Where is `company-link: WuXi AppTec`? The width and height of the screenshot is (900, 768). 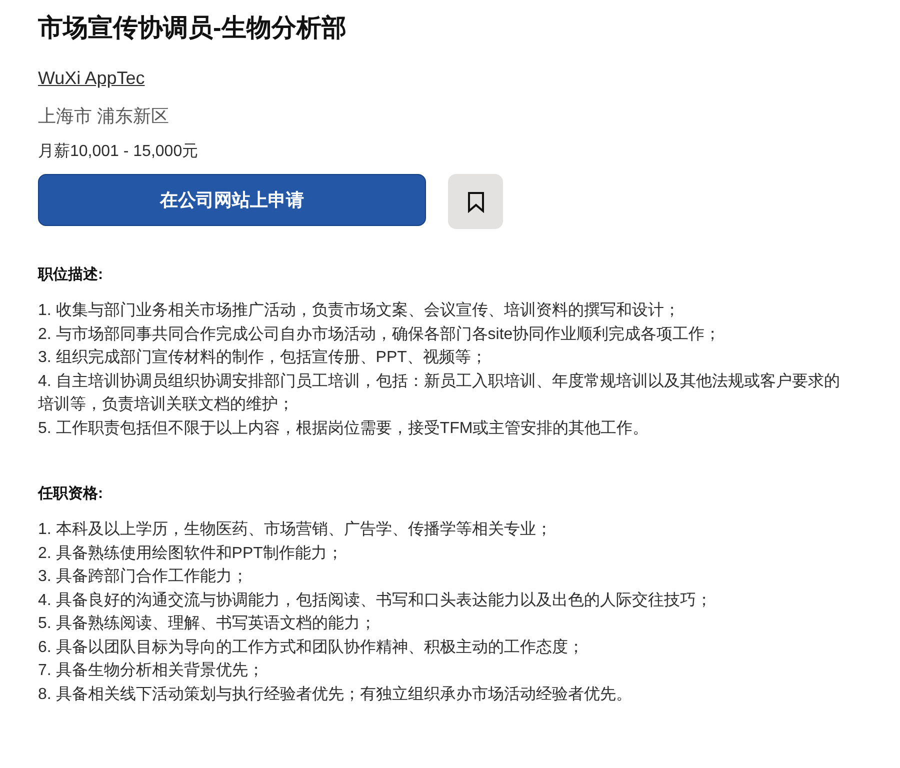 company-link: WuXi AppTec is located at coordinates (91, 78).